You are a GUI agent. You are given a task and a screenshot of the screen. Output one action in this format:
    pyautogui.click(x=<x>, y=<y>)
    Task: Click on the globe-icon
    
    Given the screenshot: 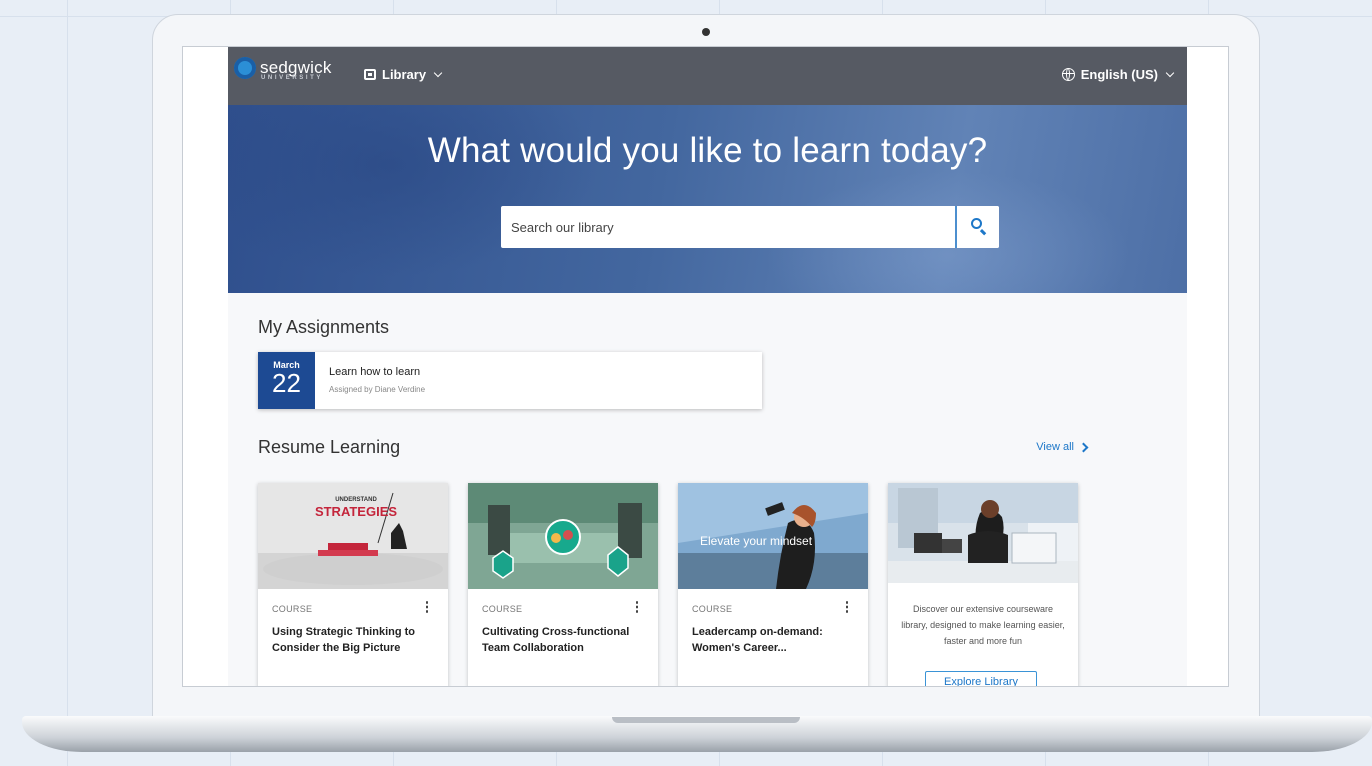 What is the action you would take?
    pyautogui.click(x=1068, y=74)
    